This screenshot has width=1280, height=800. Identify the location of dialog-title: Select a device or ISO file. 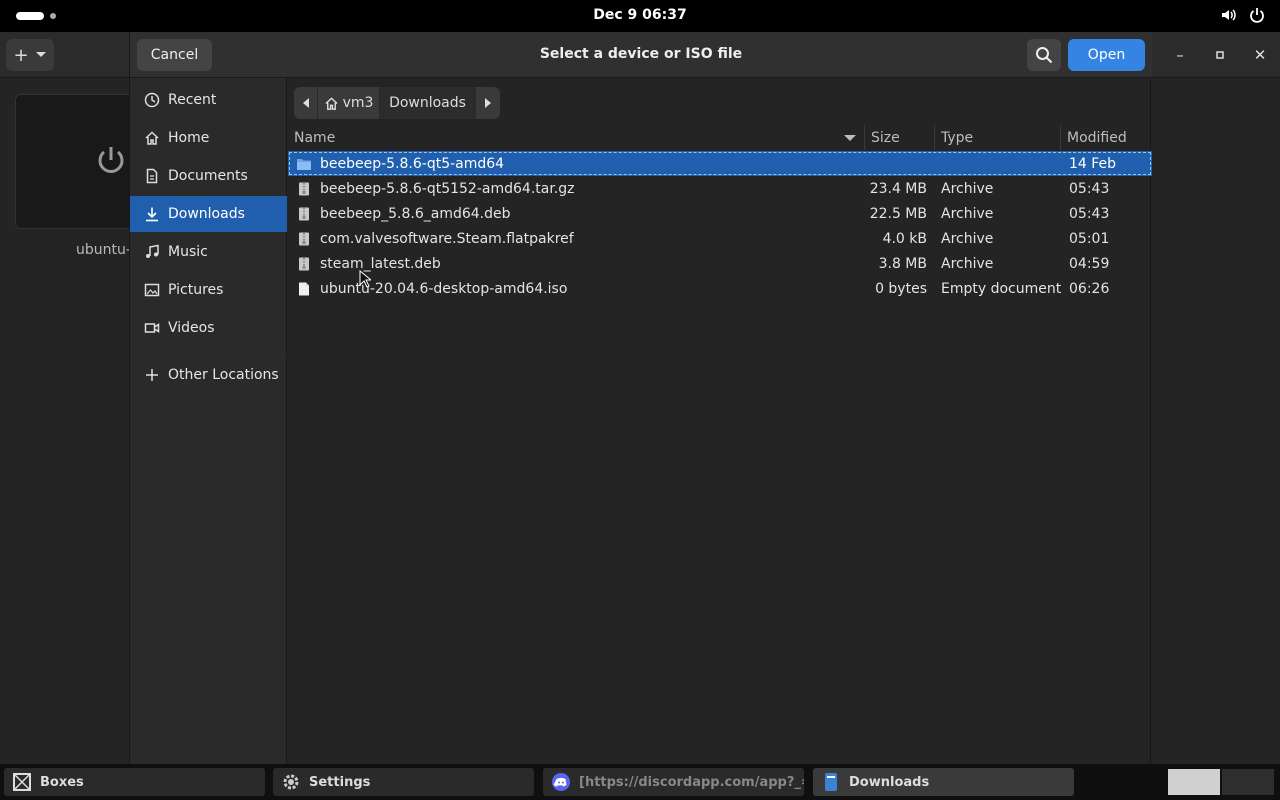
(641, 54).